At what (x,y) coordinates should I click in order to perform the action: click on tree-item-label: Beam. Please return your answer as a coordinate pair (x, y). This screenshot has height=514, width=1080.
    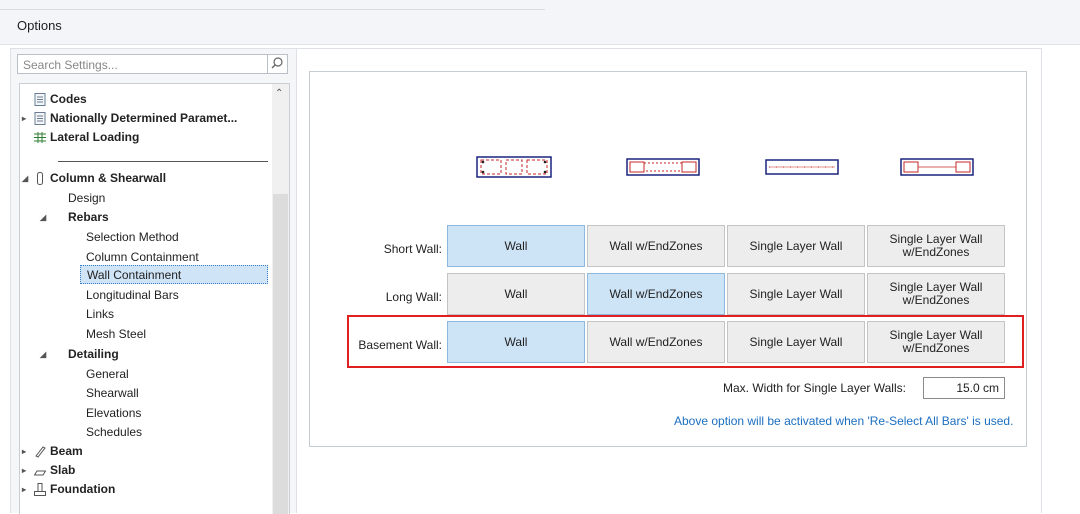
    Looking at the image, I should click on (66, 451).